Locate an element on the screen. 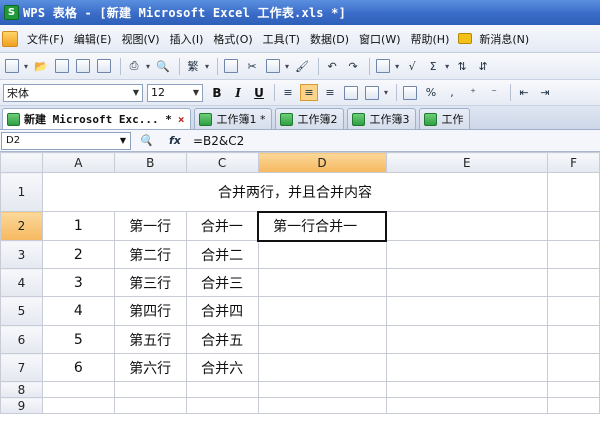 This screenshot has width=600, height=425. underline-button: U is located at coordinates (259, 93).